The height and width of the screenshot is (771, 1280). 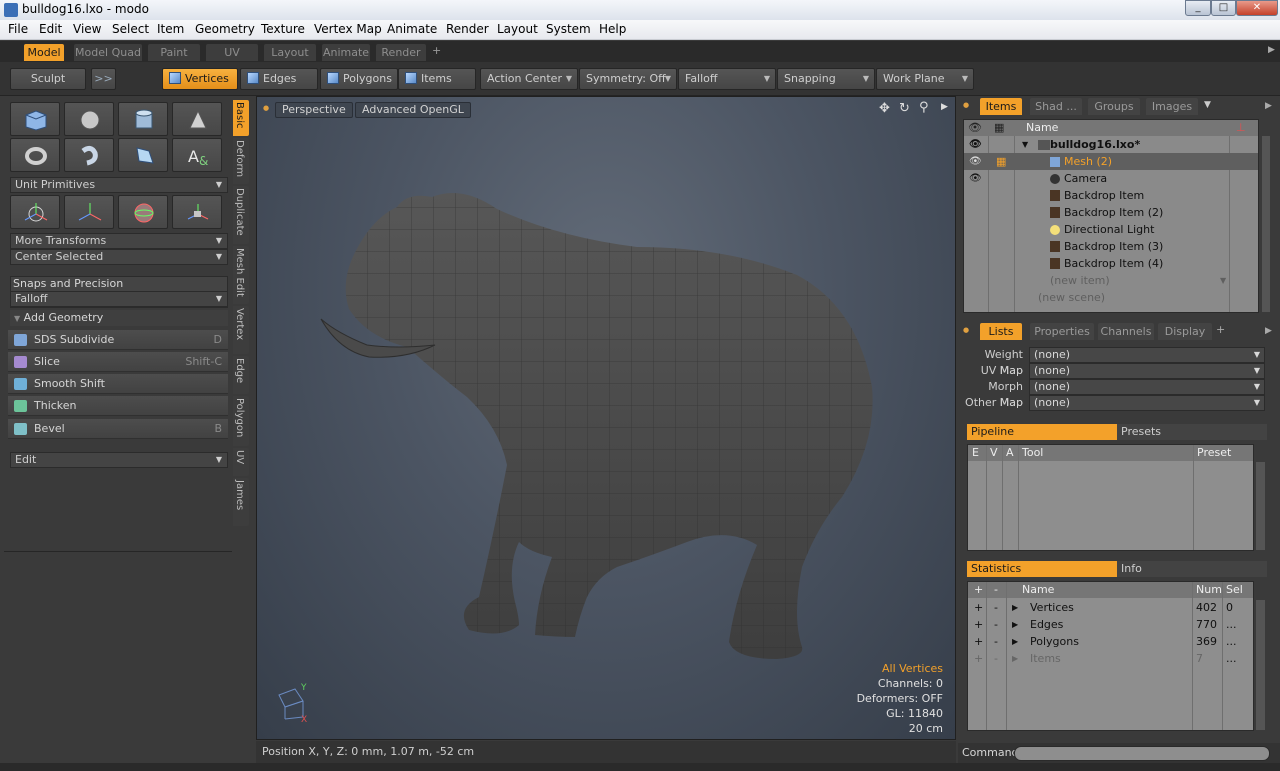 I want to click on edit-dropdown: Edit ▼, so click(x=119, y=460).